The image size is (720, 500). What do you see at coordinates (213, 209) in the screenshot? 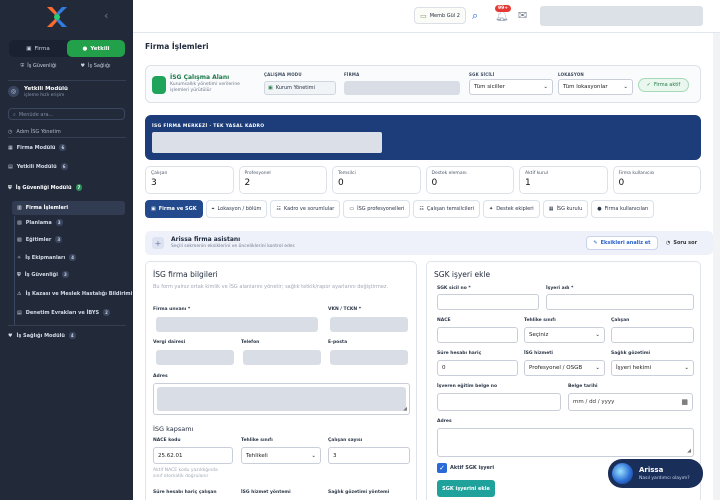
I see `location-icon: ⌖` at bounding box center [213, 209].